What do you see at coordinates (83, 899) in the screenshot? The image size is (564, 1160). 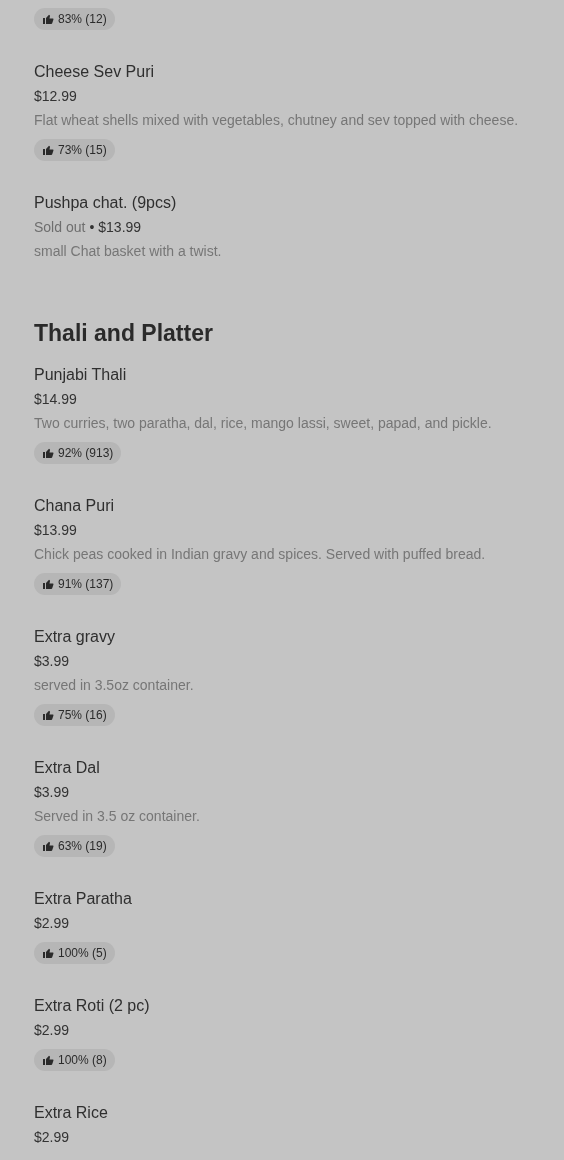 I see `item-name: Extra Paratha` at bounding box center [83, 899].